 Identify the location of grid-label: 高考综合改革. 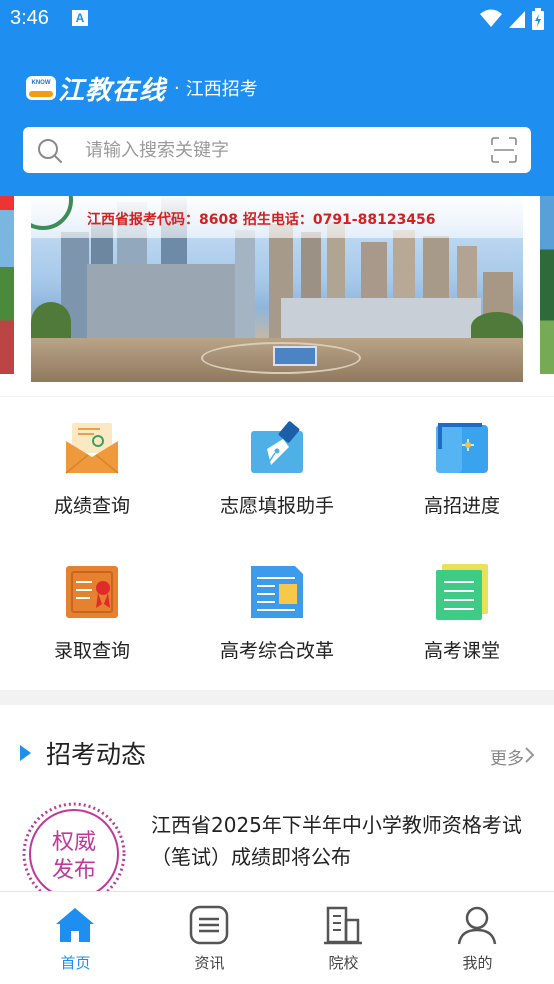
(276, 651).